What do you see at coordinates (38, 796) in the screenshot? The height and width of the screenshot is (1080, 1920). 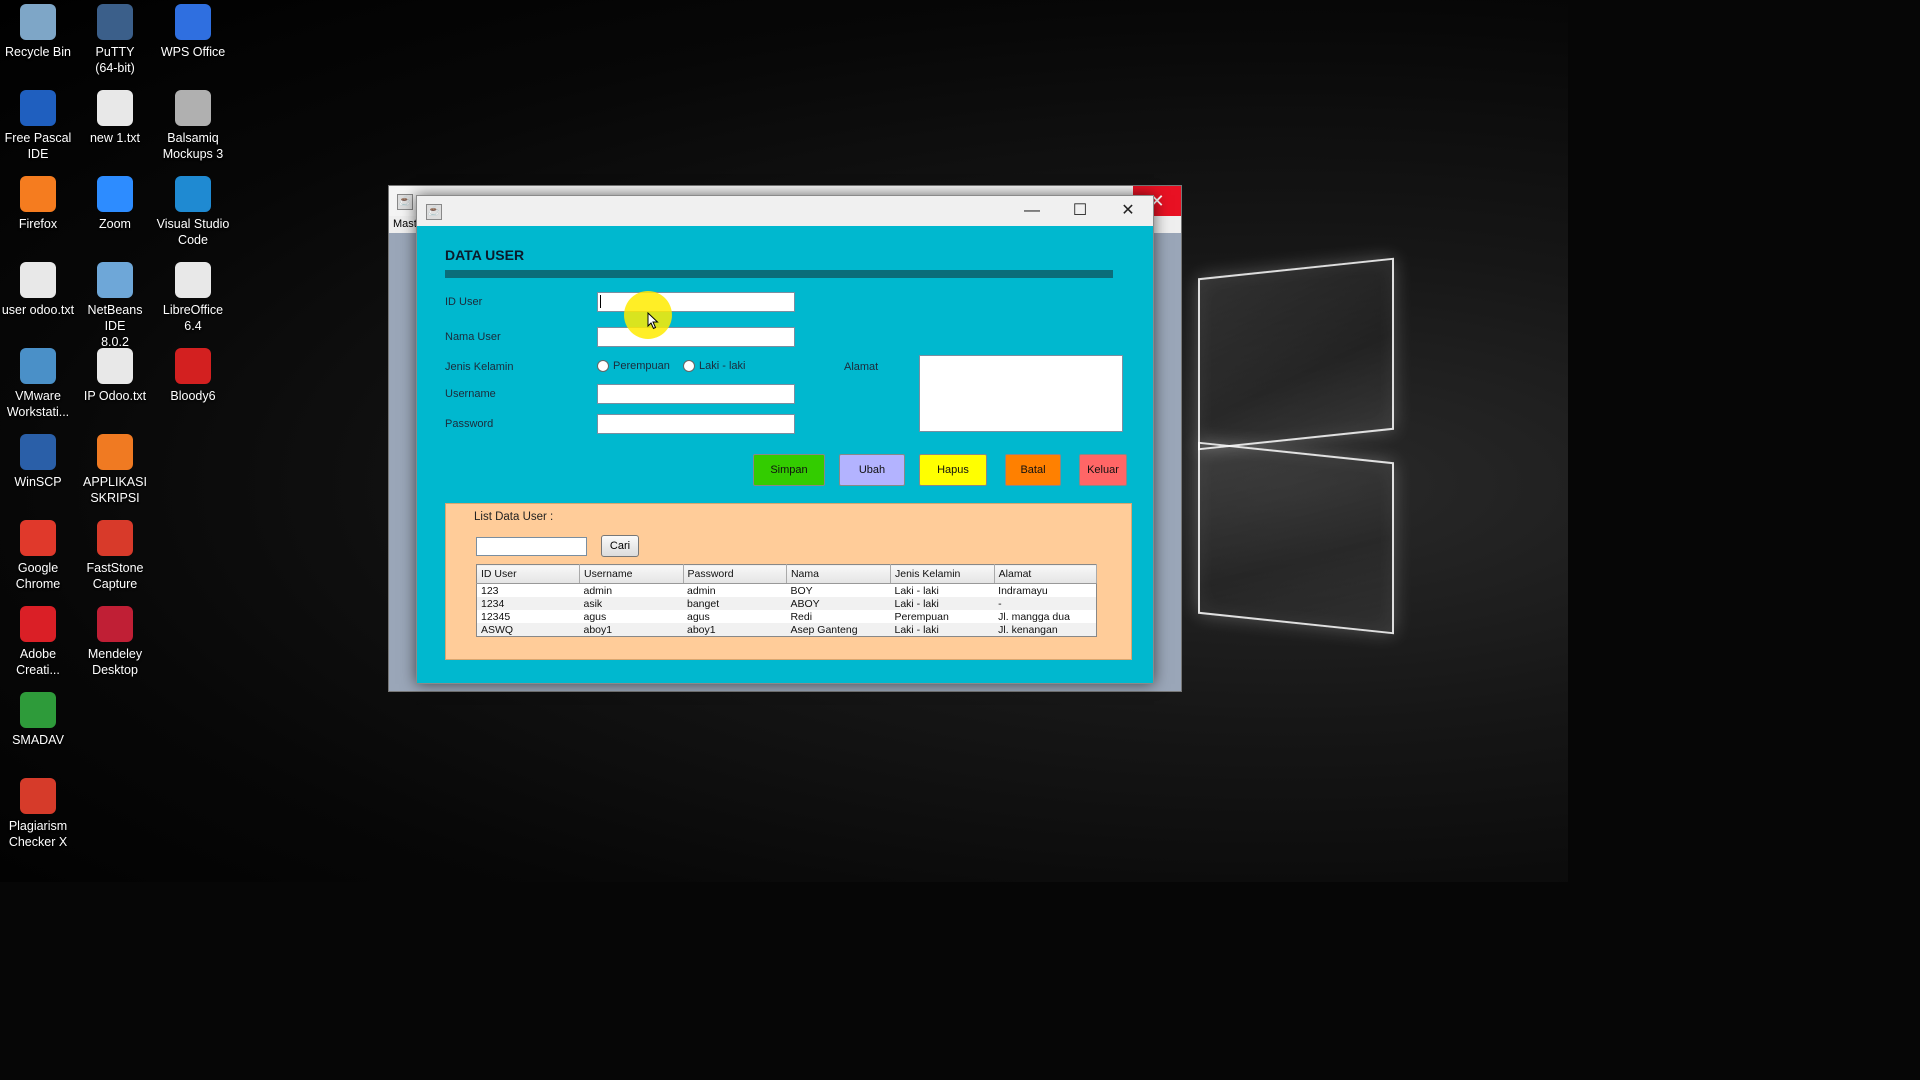 I see `plagiarism-checker-icon` at bounding box center [38, 796].